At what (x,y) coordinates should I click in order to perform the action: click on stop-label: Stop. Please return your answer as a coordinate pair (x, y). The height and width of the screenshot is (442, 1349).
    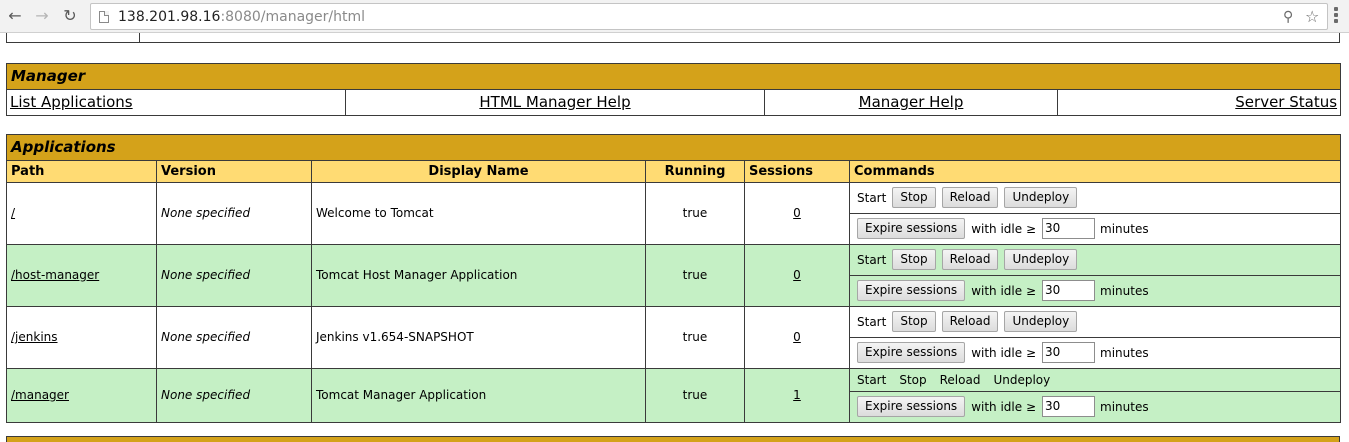
    Looking at the image, I should click on (913, 379).